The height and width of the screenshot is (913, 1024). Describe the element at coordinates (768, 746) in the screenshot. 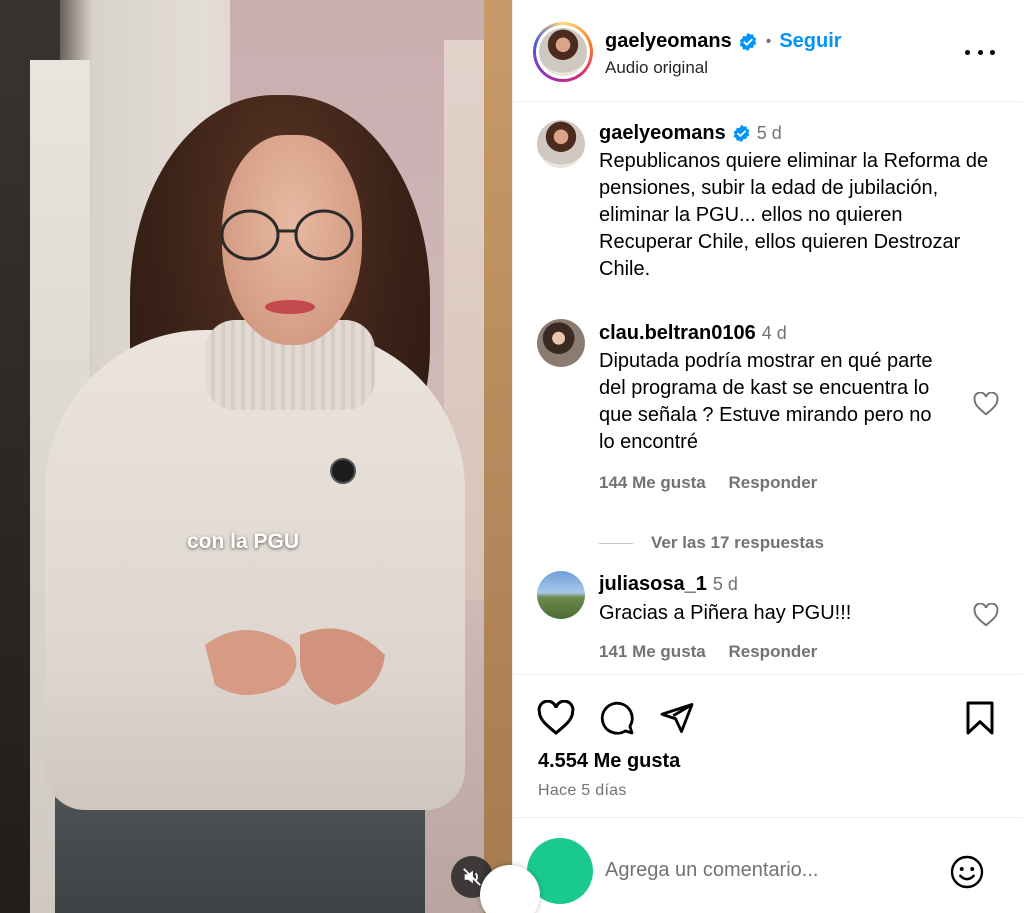

I see `post-actions: 4.554 Me gusta Hace 5 días` at that location.